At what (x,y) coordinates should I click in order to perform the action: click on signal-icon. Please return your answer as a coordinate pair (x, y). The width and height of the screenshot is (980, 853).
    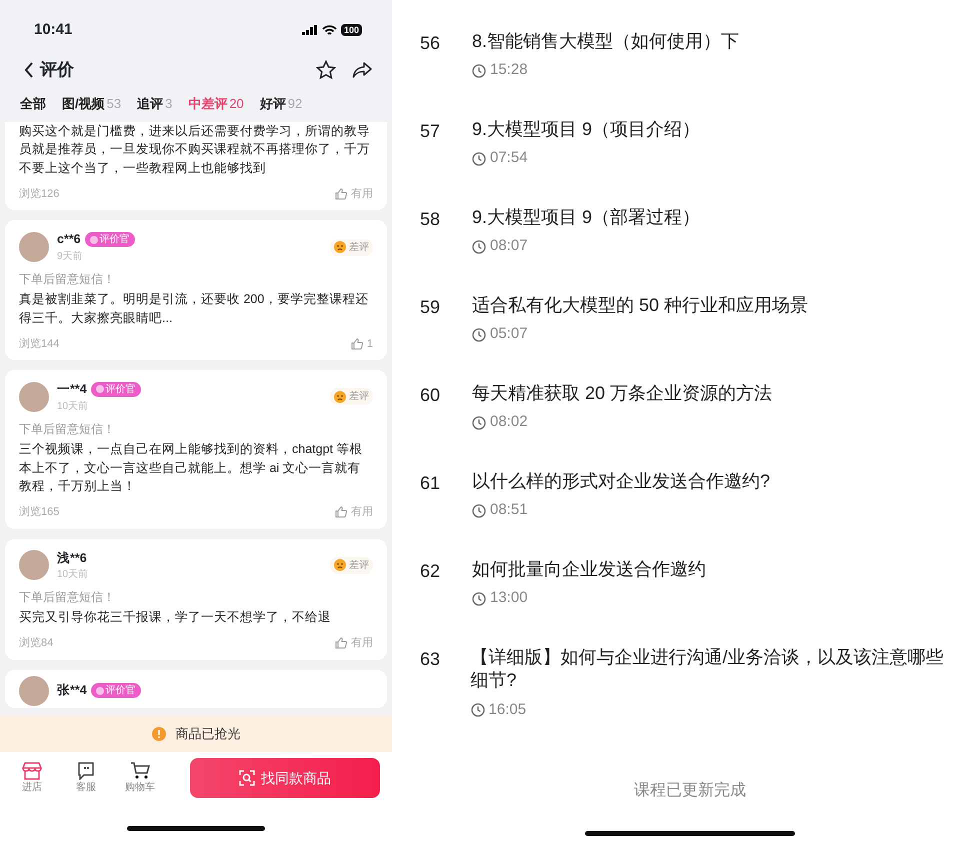
    Looking at the image, I should click on (310, 30).